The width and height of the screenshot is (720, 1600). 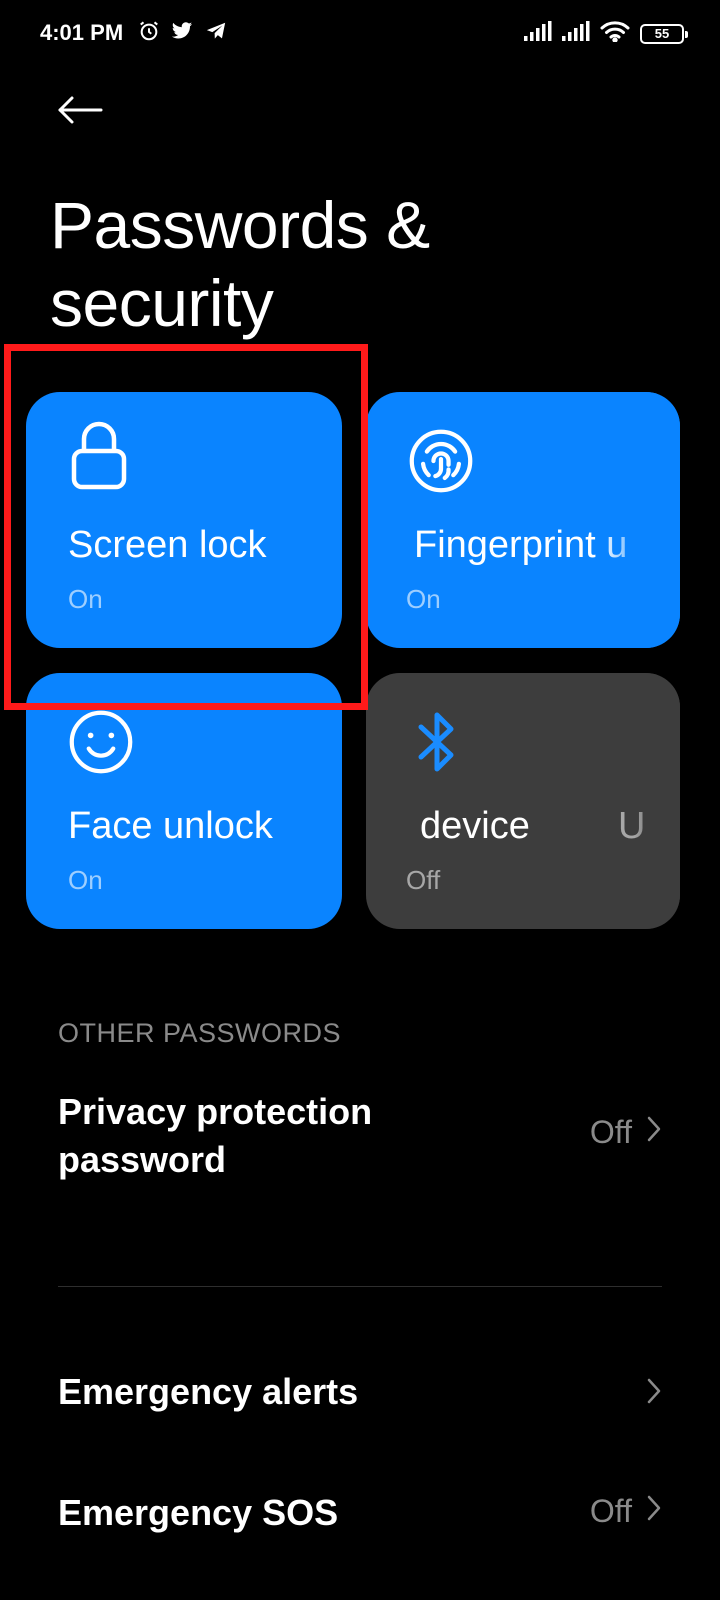 What do you see at coordinates (167, 545) in the screenshot?
I see `tile-label: Screen lock` at bounding box center [167, 545].